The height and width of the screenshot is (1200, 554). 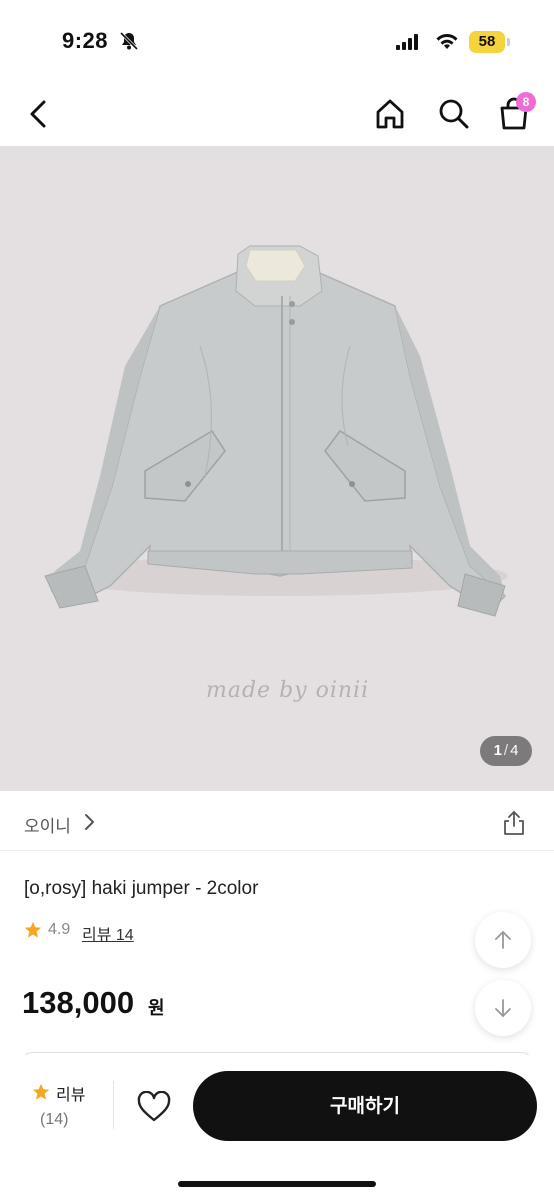 What do you see at coordinates (141, 888) in the screenshot?
I see `product-title: [o,rosy] haki jumper - 2color` at bounding box center [141, 888].